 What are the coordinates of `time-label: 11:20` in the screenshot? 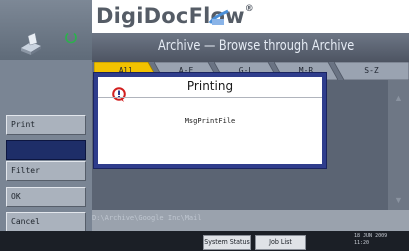 It's located at (362, 243).